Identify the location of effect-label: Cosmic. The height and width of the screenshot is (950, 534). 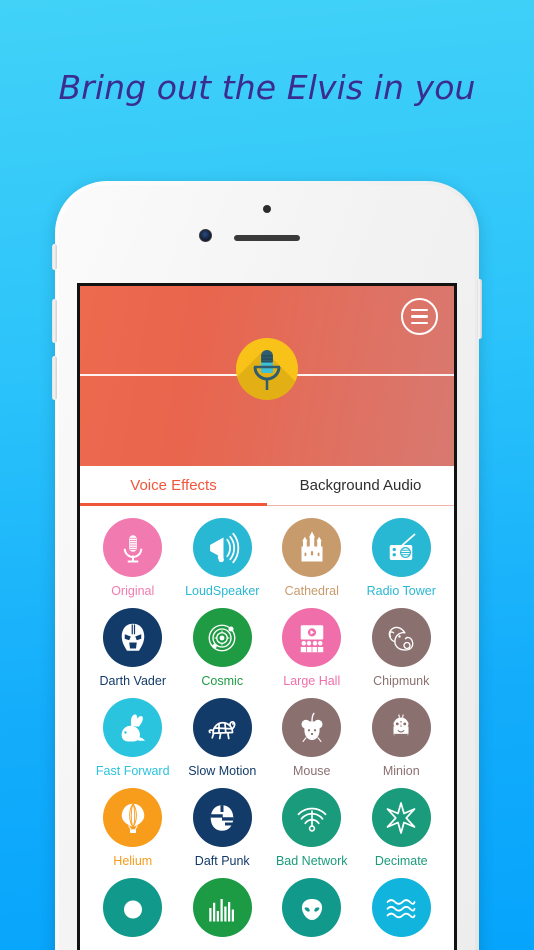
(222, 681).